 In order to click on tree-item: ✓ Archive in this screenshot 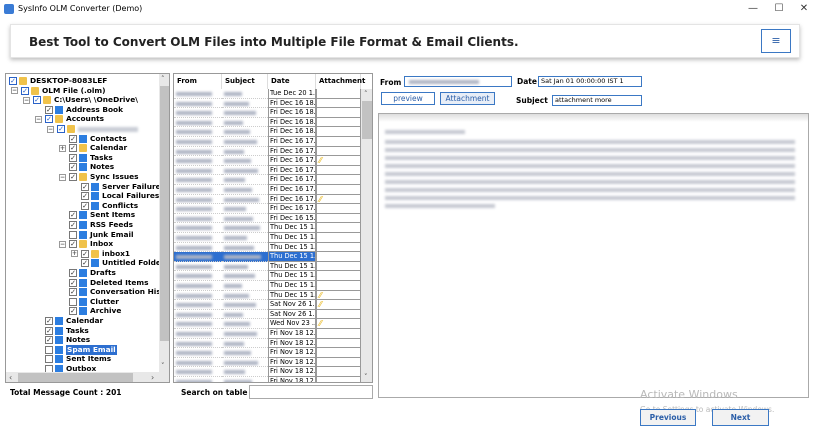, I will do `click(95, 311)`.